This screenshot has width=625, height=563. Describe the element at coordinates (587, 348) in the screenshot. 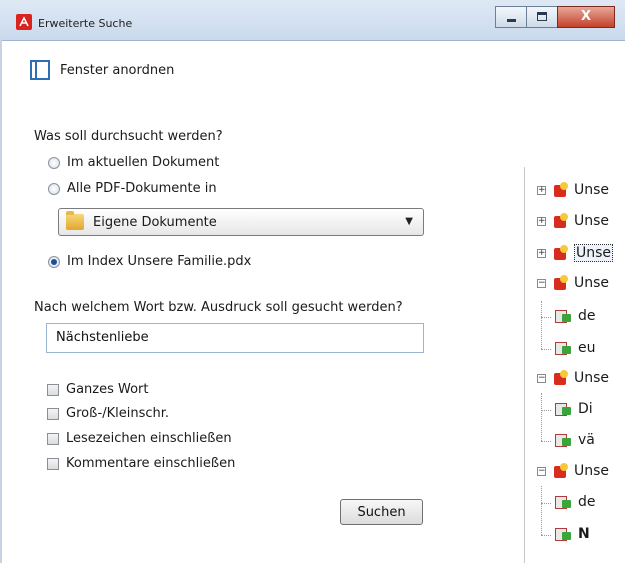

I see `tree-node-label: eu` at that location.